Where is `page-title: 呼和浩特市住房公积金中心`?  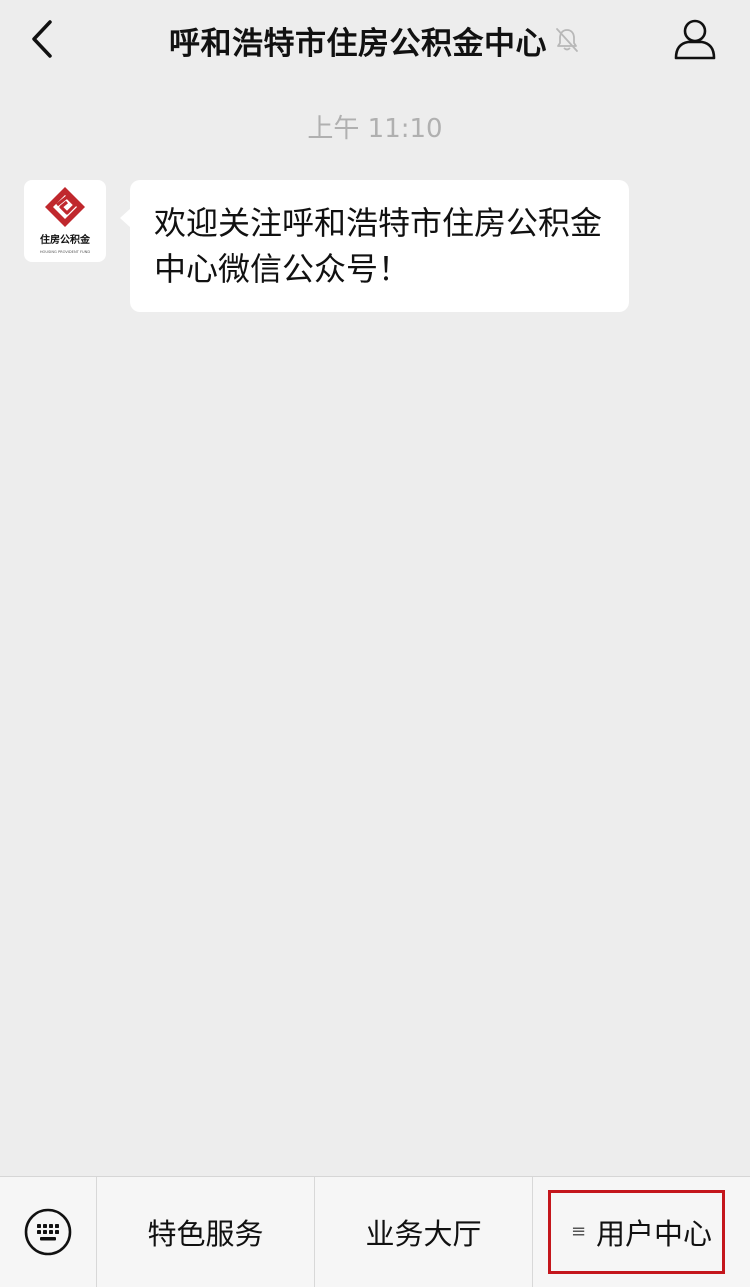 page-title: 呼和浩特市住房公积金中心 is located at coordinates (358, 43).